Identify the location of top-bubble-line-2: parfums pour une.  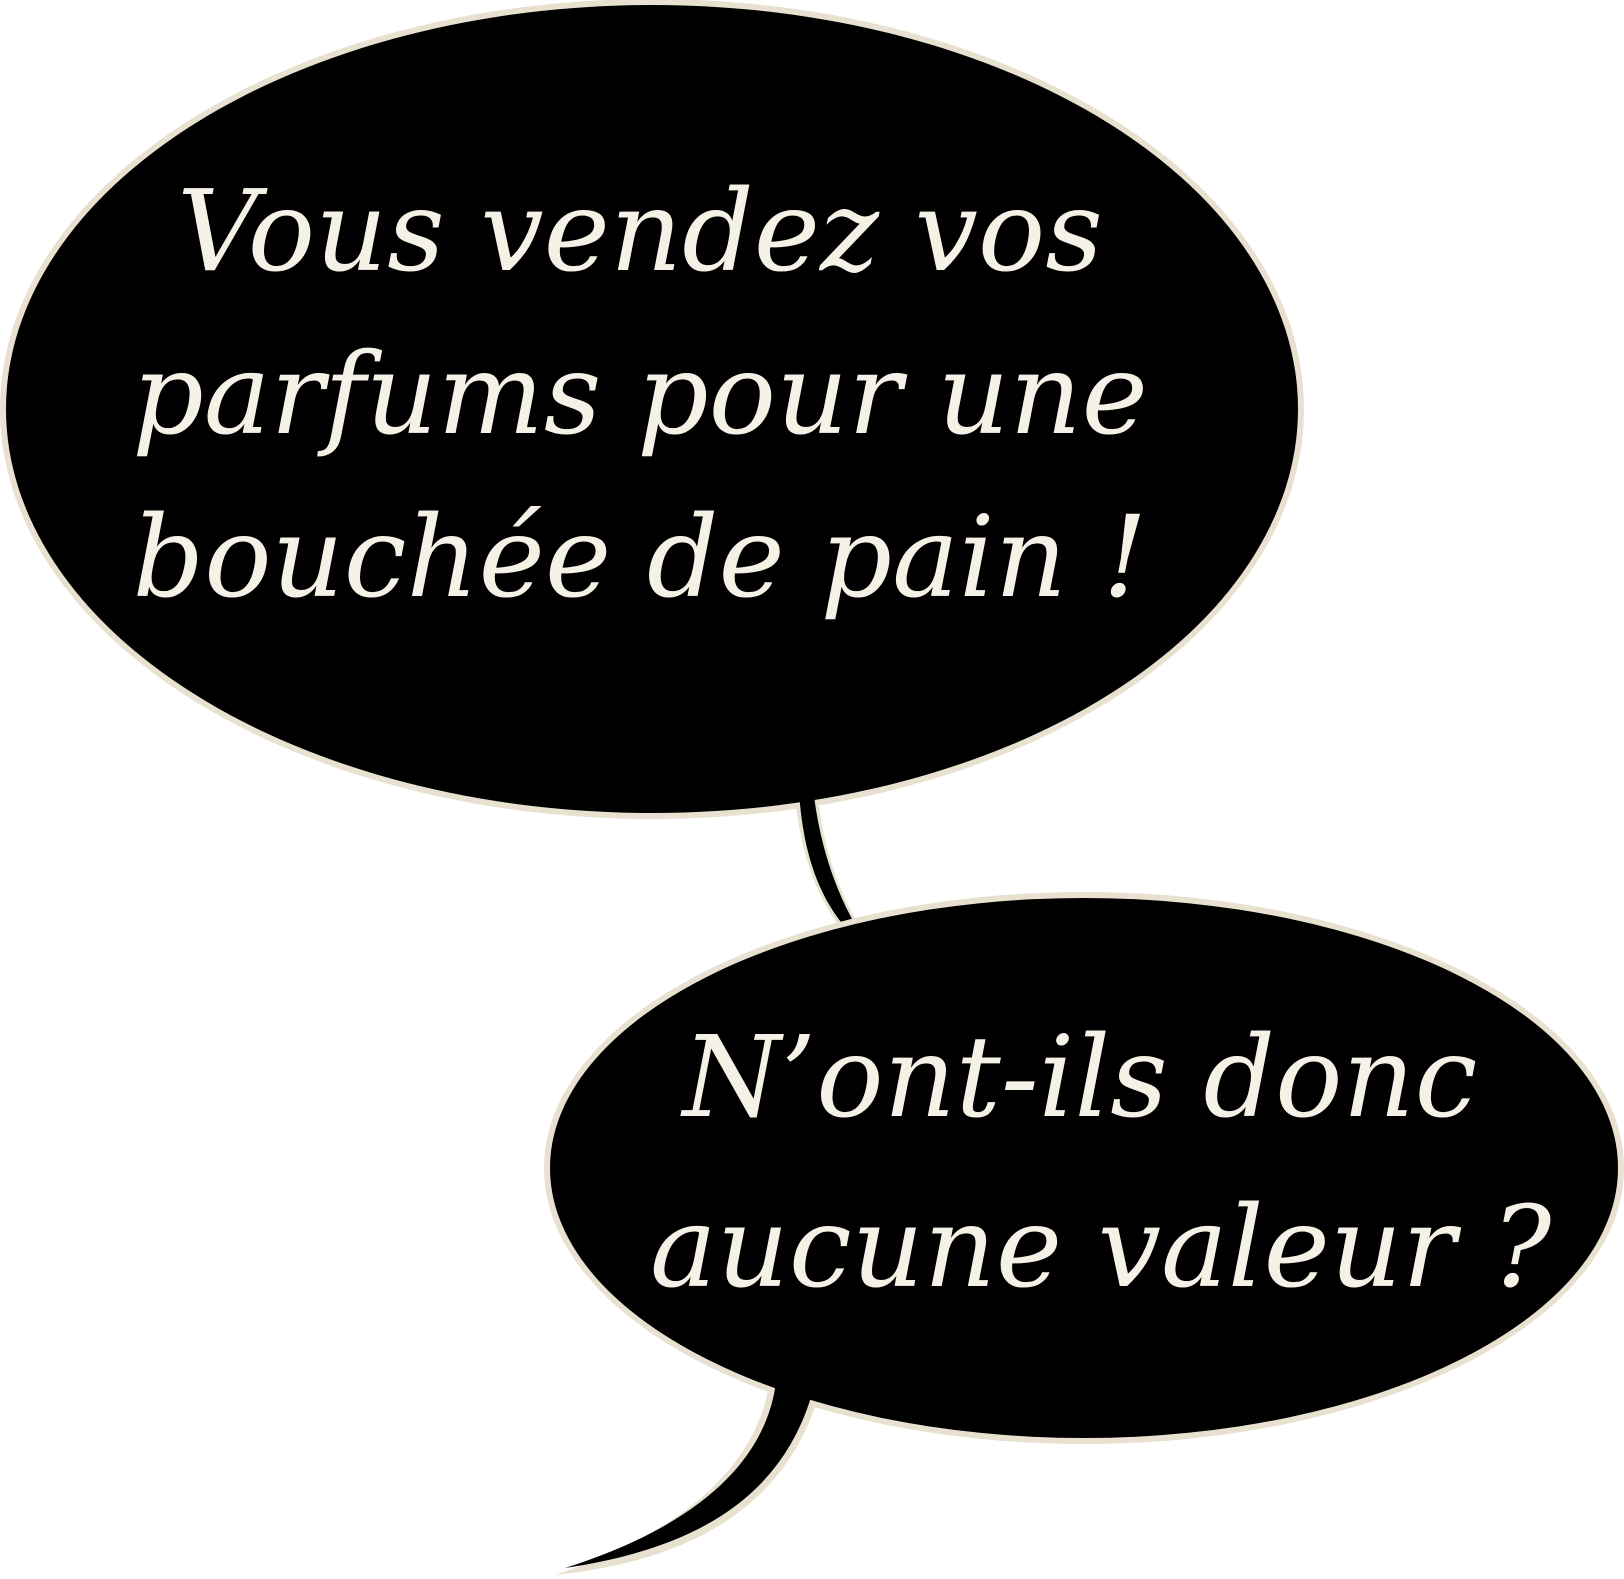
(640, 395).